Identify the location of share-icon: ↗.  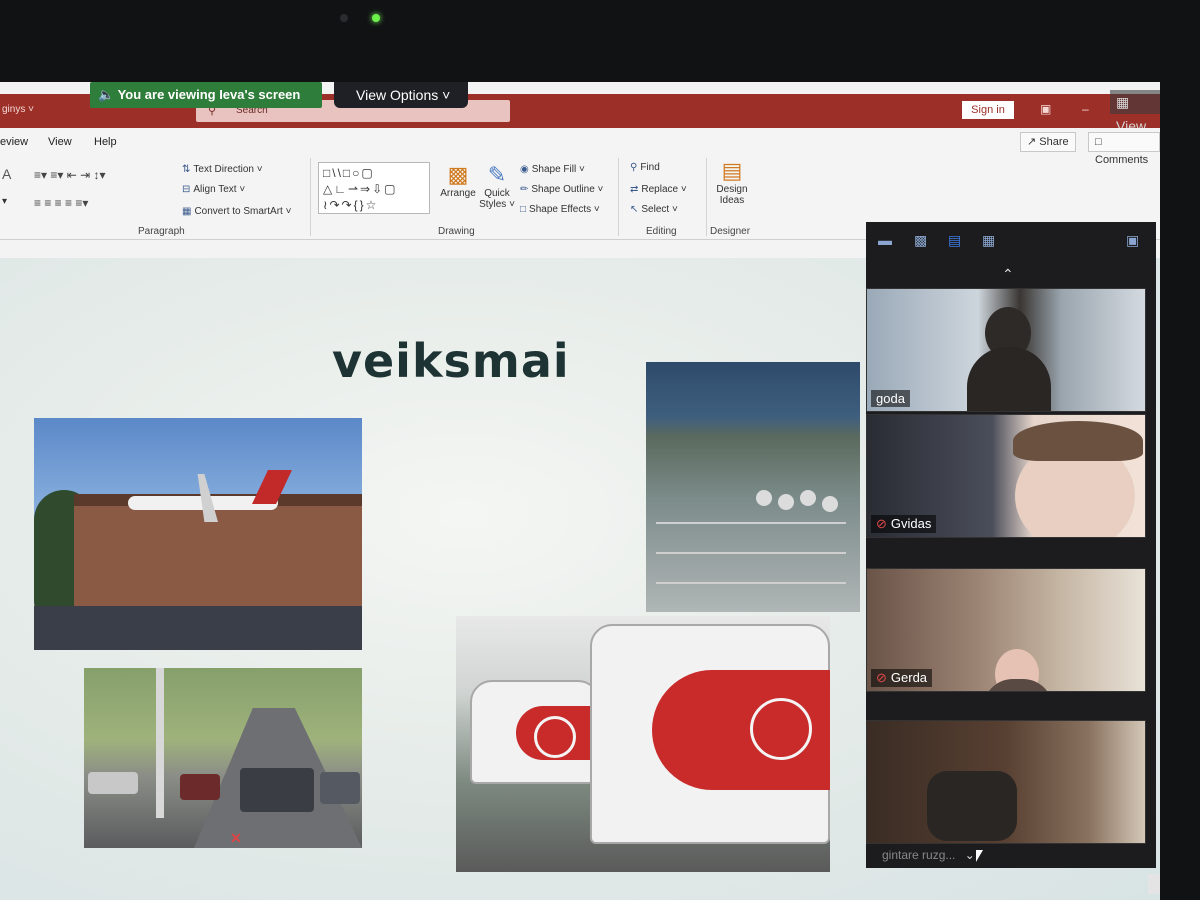
(1033, 142).